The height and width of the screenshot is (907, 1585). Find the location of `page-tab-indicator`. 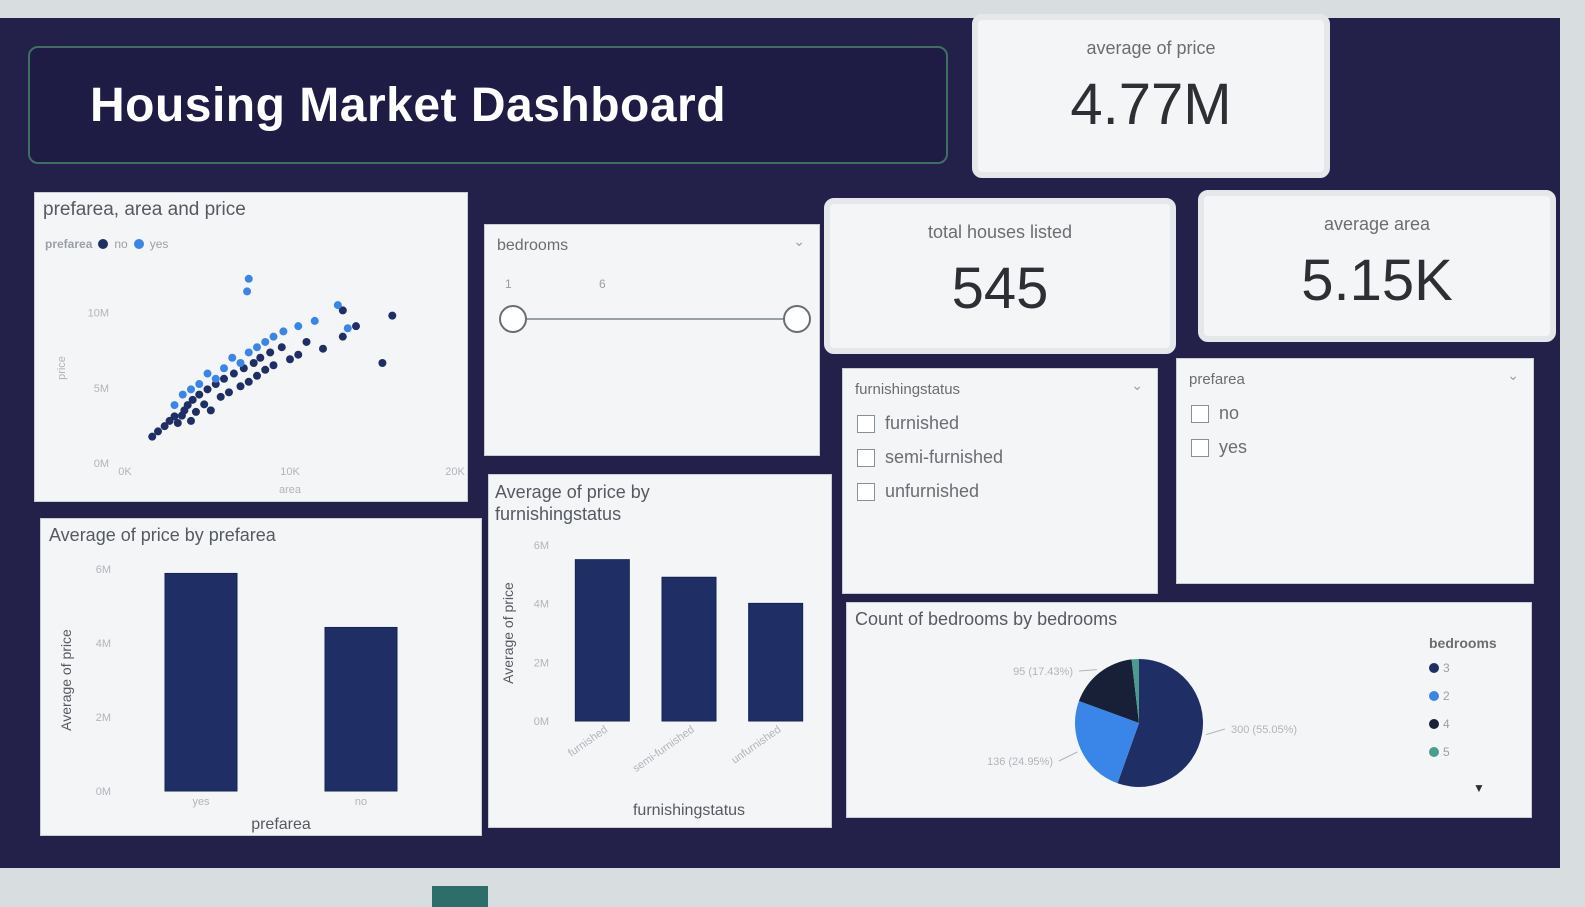

page-tab-indicator is located at coordinates (460, 896).